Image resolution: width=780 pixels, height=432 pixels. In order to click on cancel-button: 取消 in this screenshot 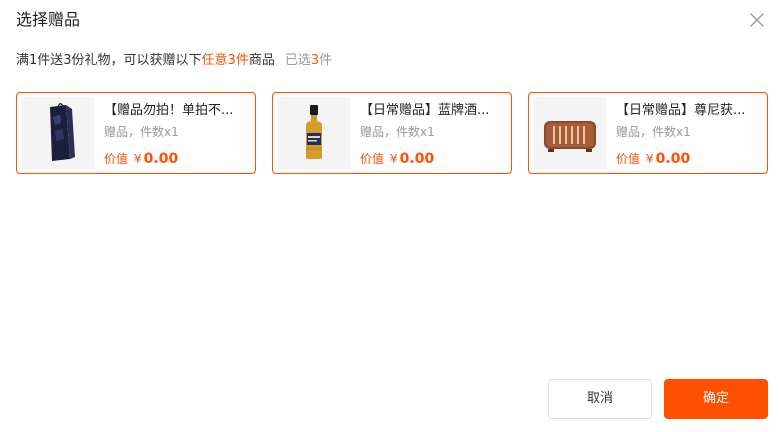, I will do `click(600, 399)`.